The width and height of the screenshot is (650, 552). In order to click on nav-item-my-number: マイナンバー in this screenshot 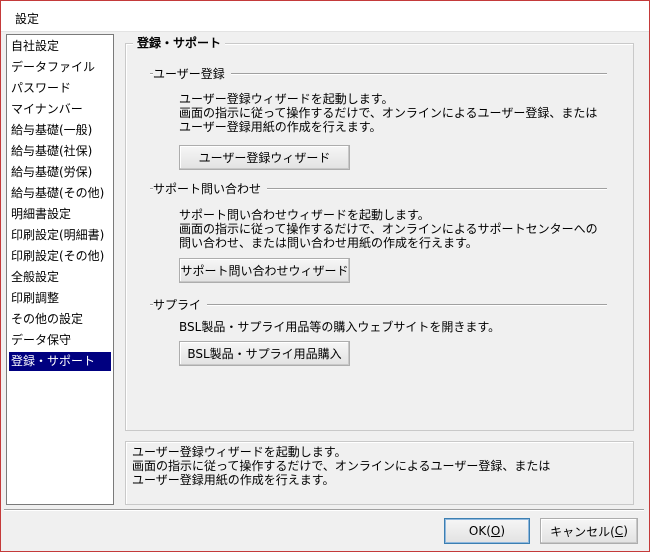, I will do `click(60, 109)`.